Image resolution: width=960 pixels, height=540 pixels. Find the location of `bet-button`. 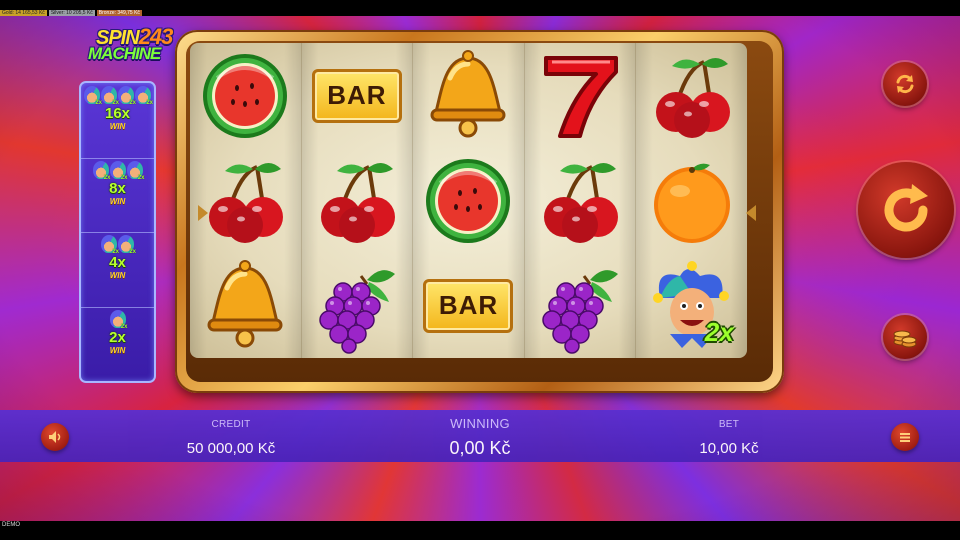

bet-button is located at coordinates (905, 337).